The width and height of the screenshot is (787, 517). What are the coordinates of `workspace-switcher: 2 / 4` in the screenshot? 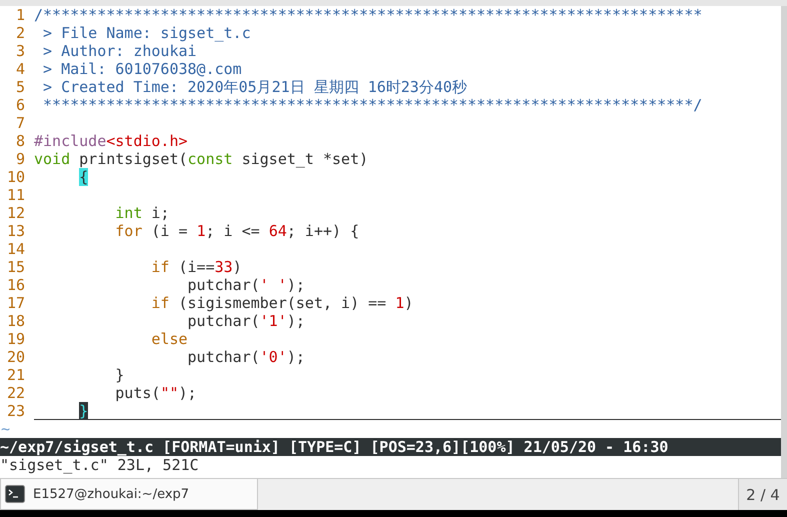 It's located at (762, 494).